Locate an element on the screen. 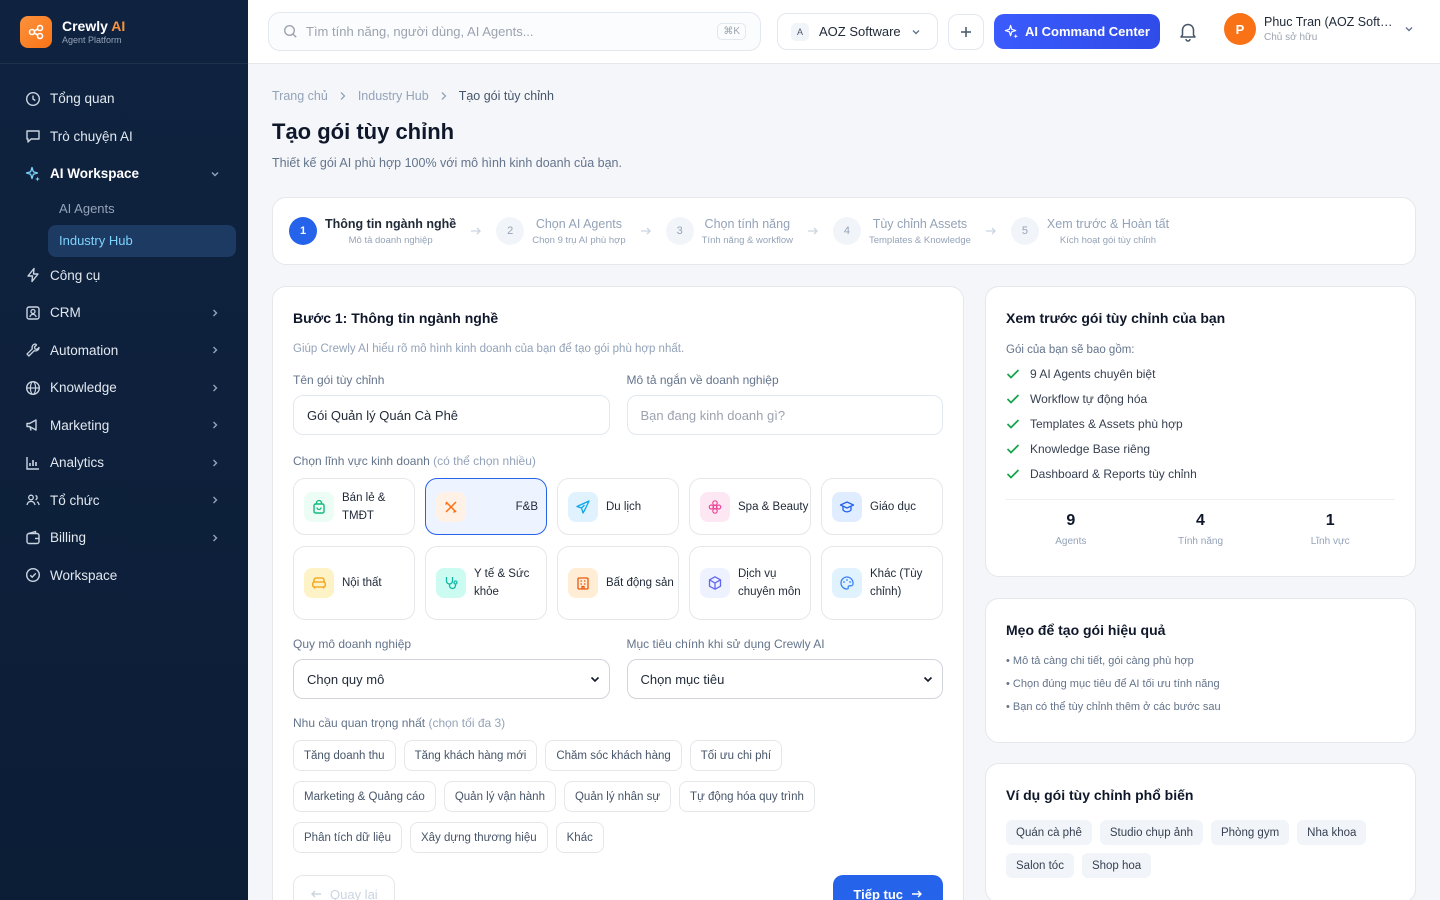  brand-name-ai: AI is located at coordinates (118, 25).